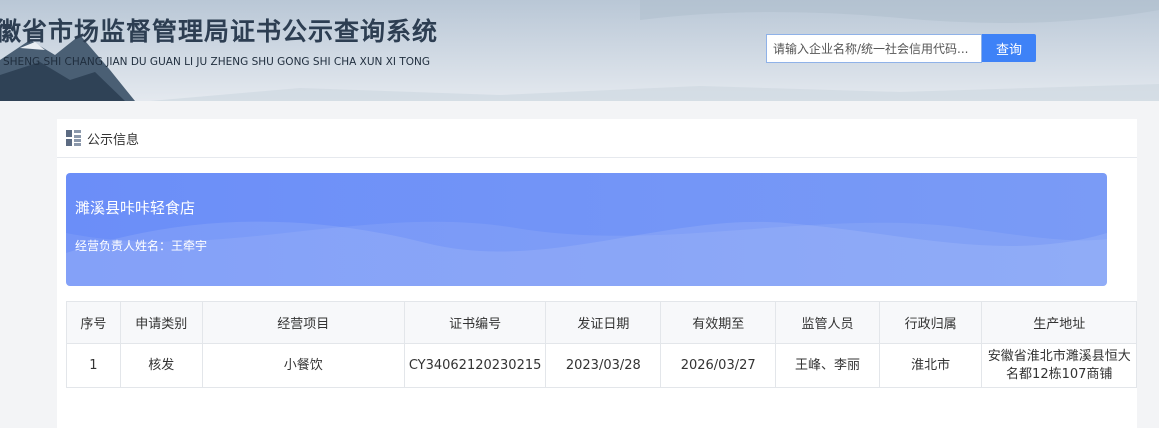 This screenshot has height=428, width=1159. Describe the element at coordinates (1059, 322) in the screenshot. I see `column-header: 生产地址` at that location.